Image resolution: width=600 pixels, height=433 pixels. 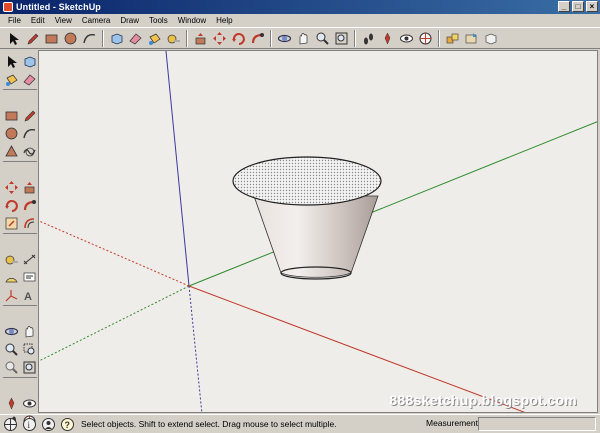 What do you see at coordinates (96, 20) in the screenshot?
I see `menu-camera: Camera` at bounding box center [96, 20].